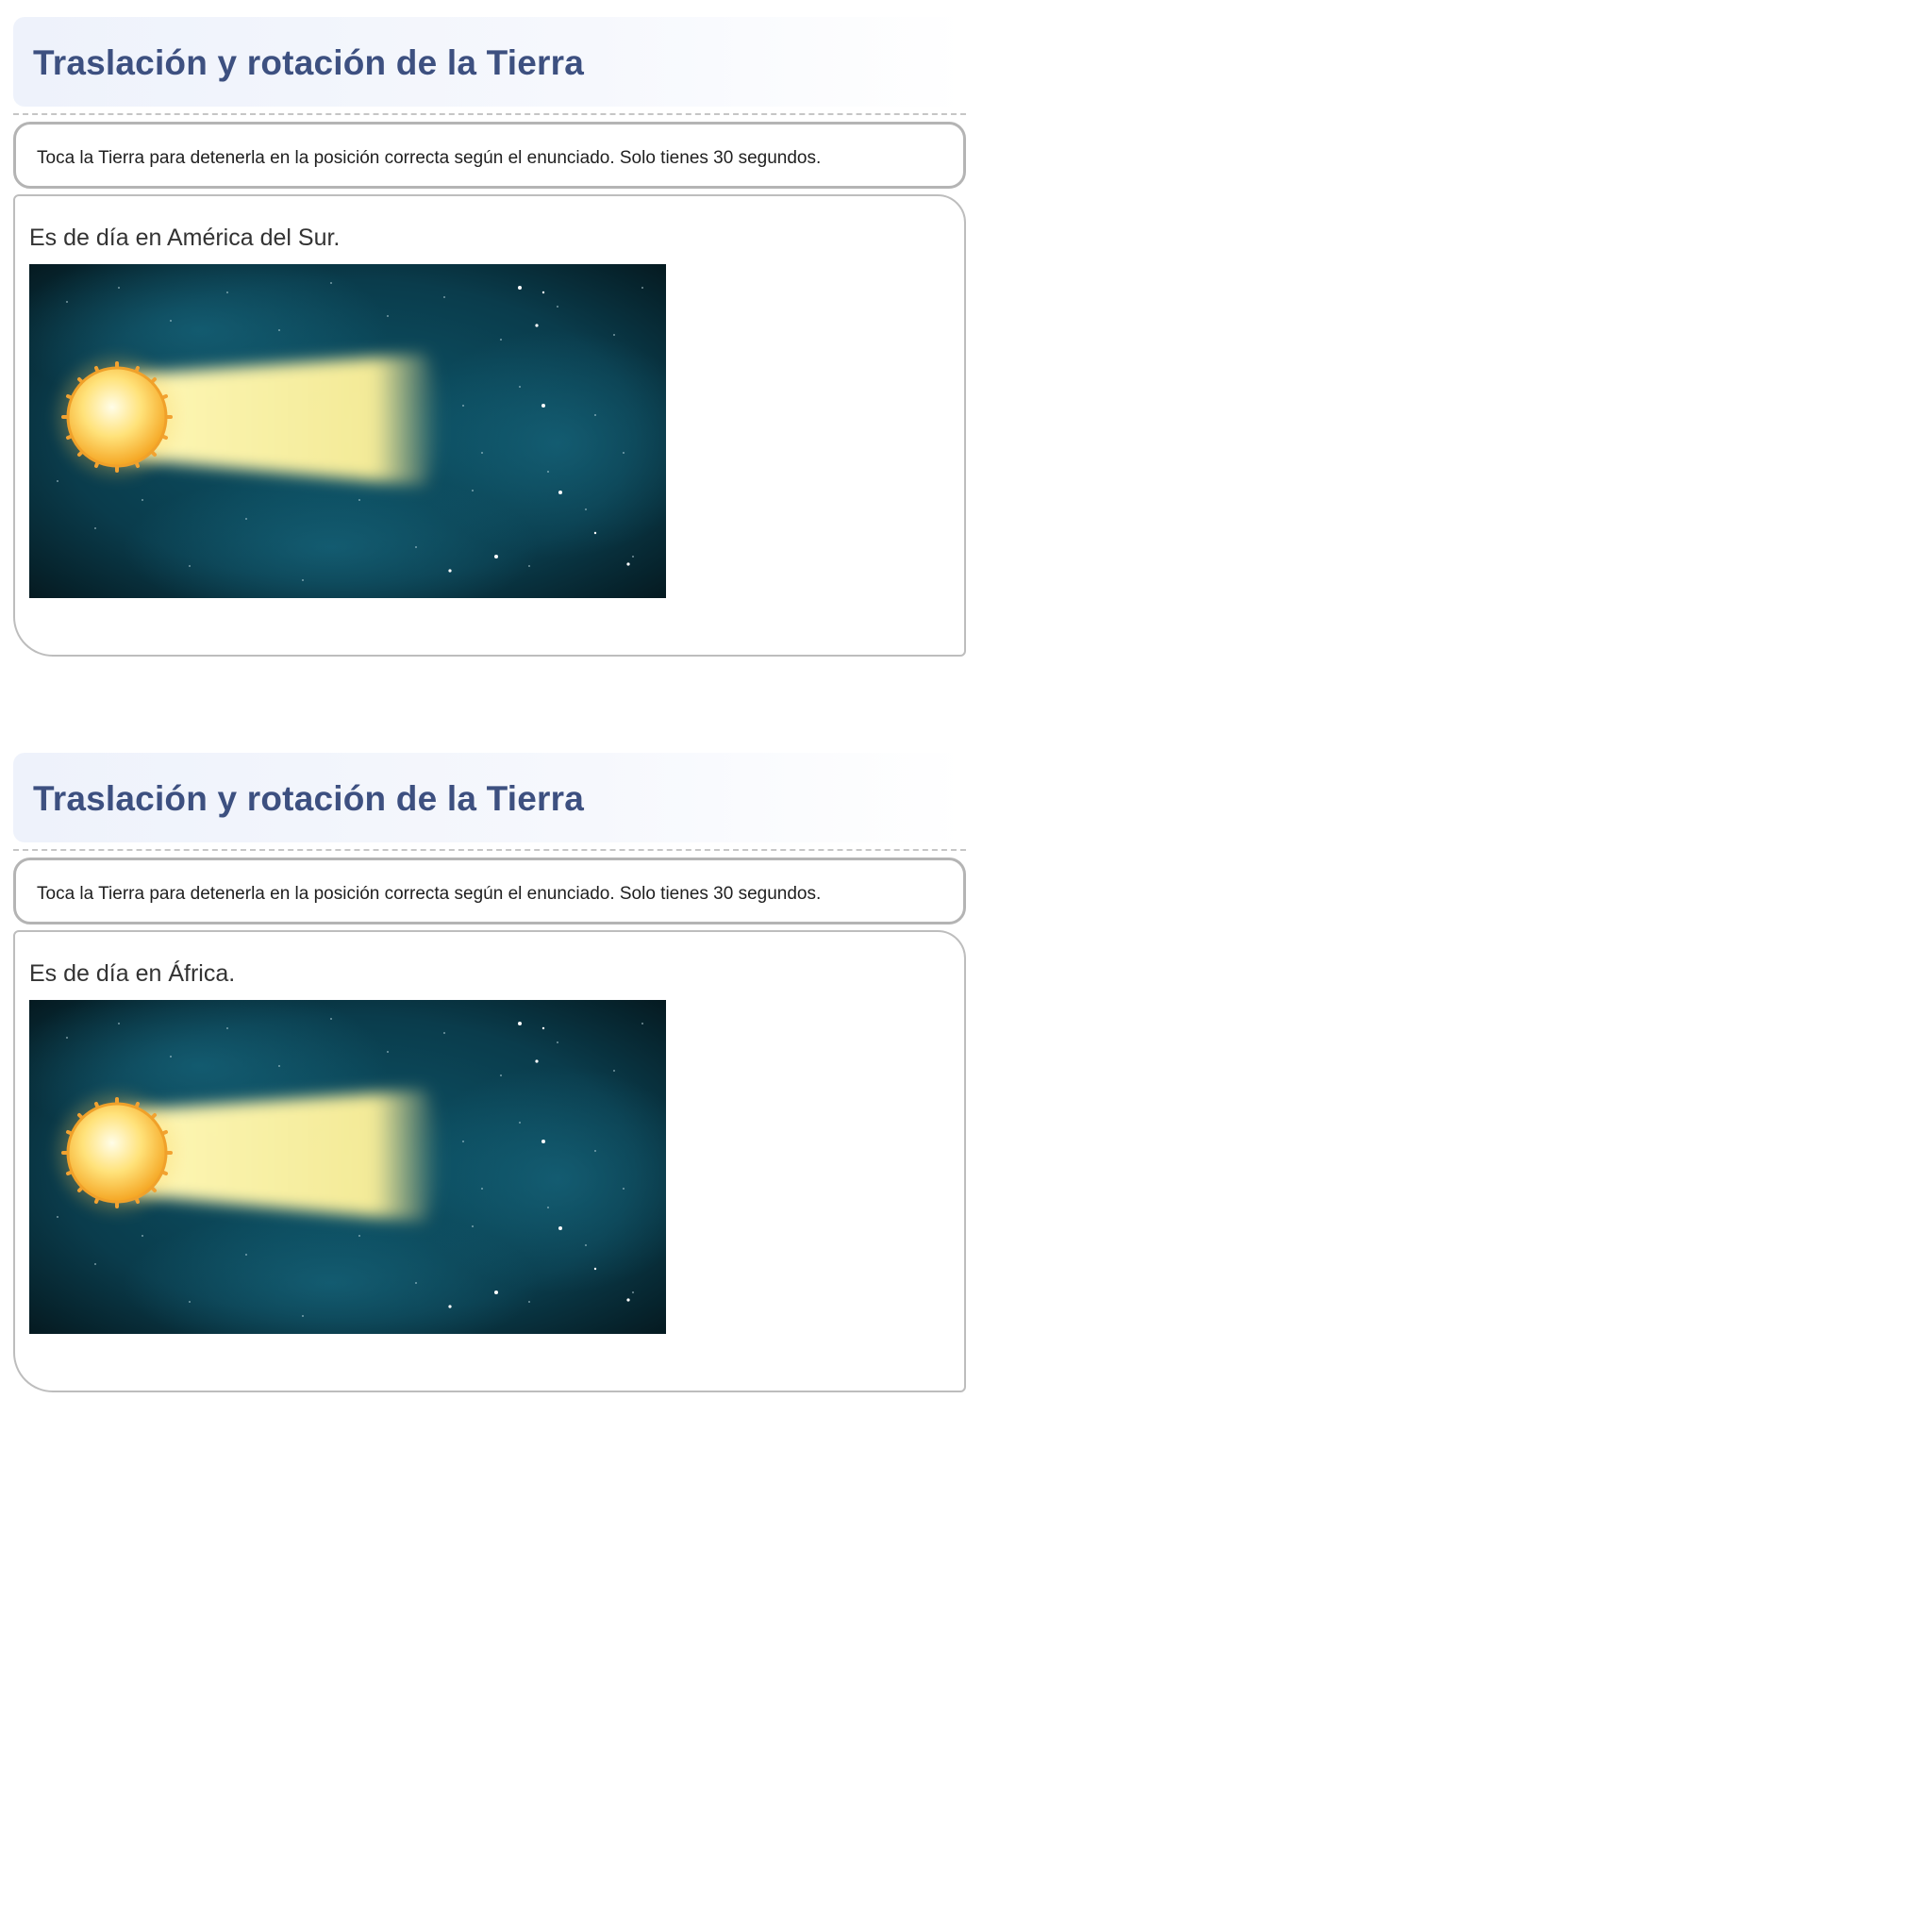 The image size is (1932, 1932). I want to click on question-prompt: Es de día en África., so click(133, 974).